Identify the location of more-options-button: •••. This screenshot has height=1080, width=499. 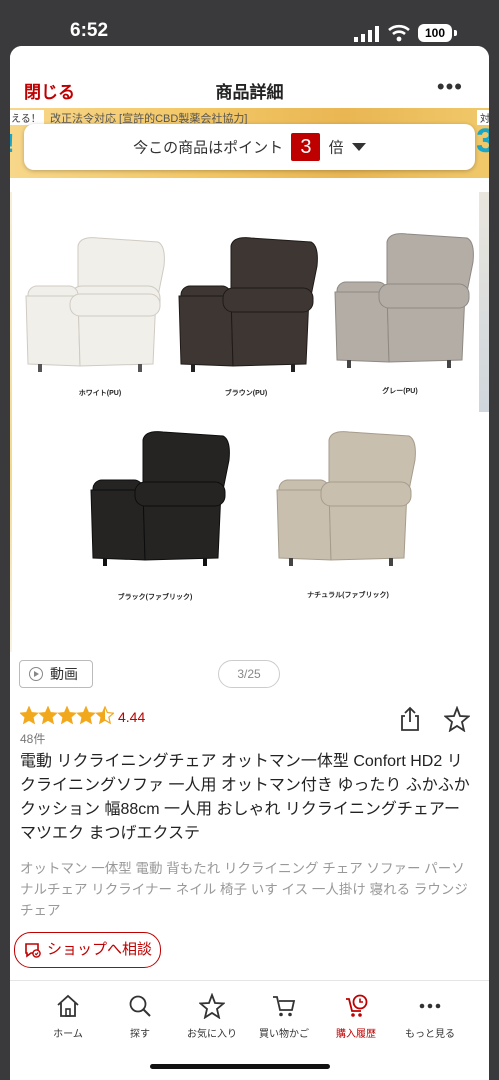
(450, 87).